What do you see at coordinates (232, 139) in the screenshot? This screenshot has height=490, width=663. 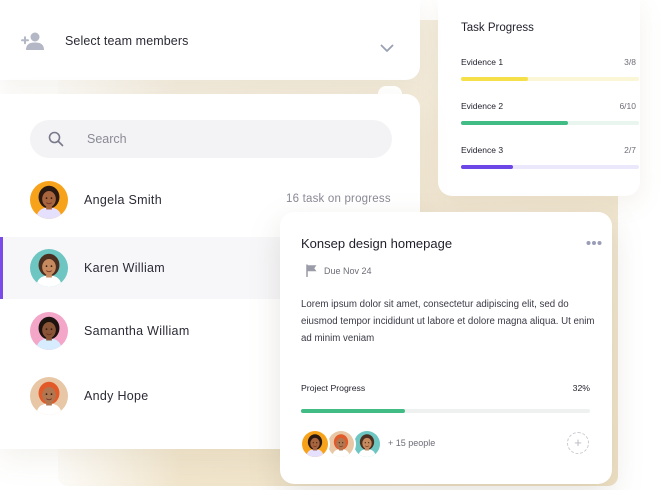 I see `search-input` at bounding box center [232, 139].